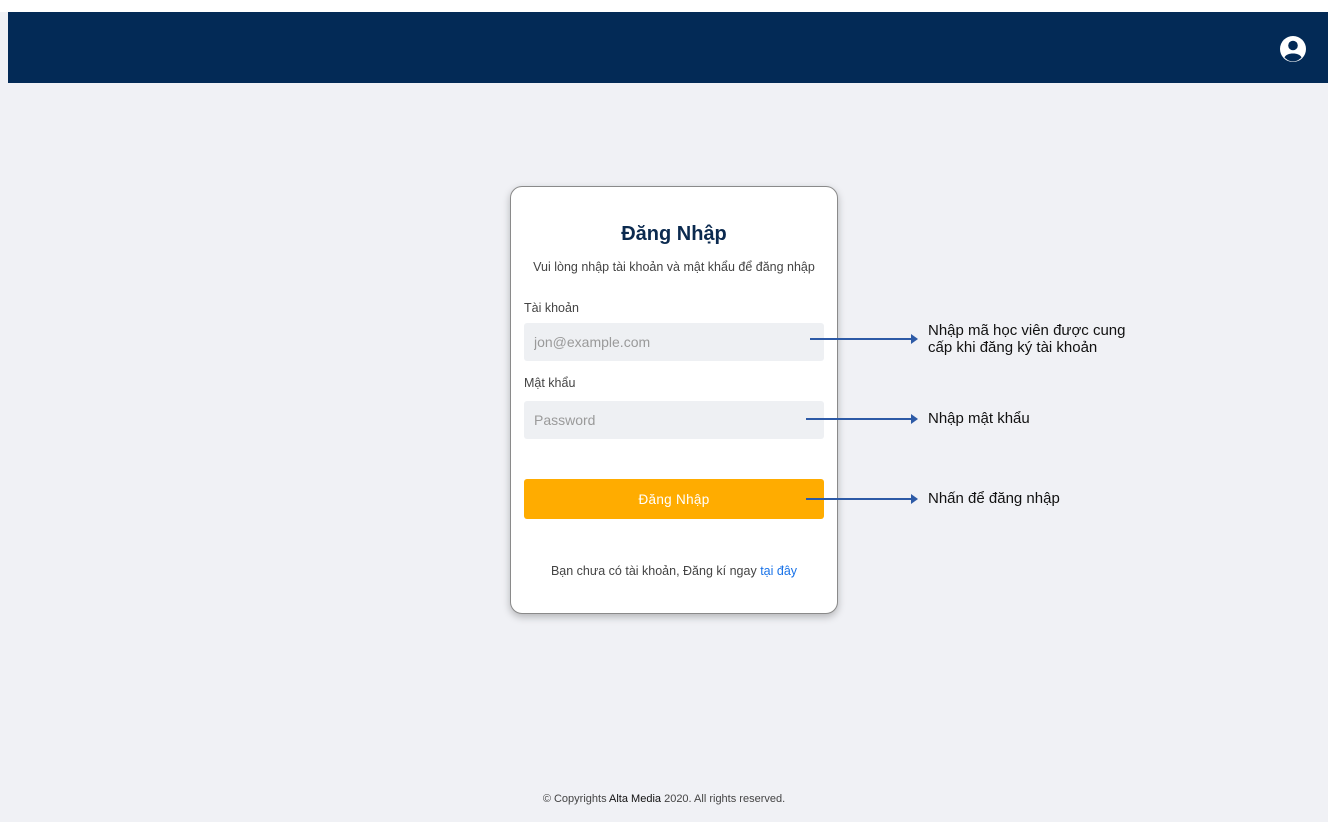 This screenshot has height=822, width=1328. What do you see at coordinates (551, 308) in the screenshot?
I see `username-label: Tài khoản` at bounding box center [551, 308].